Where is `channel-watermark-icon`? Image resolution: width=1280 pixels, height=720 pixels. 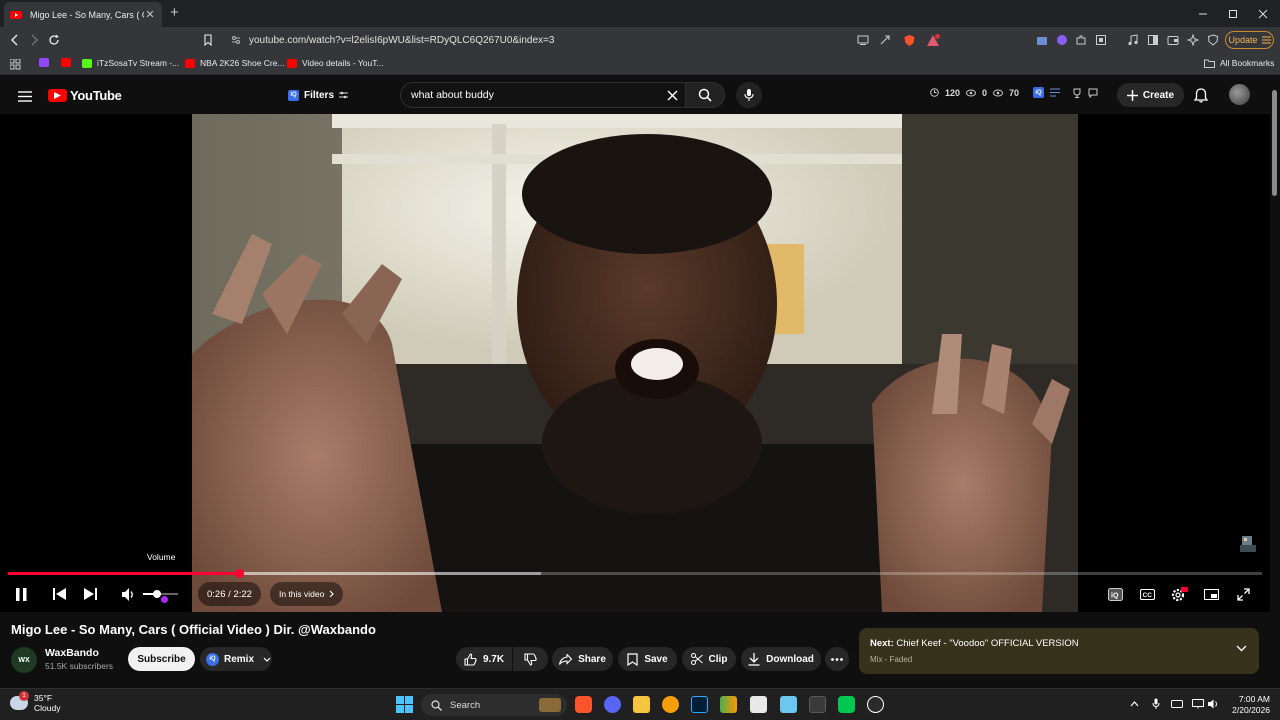 channel-watermark-icon is located at coordinates (1248, 544).